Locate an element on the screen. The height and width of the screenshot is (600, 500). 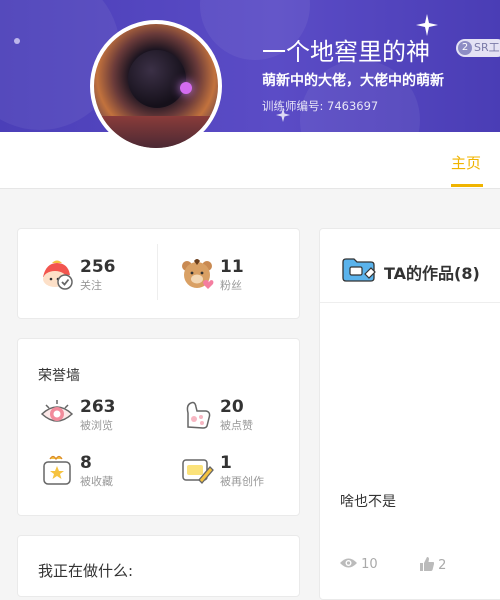
following-icon is located at coordinates (58, 275).